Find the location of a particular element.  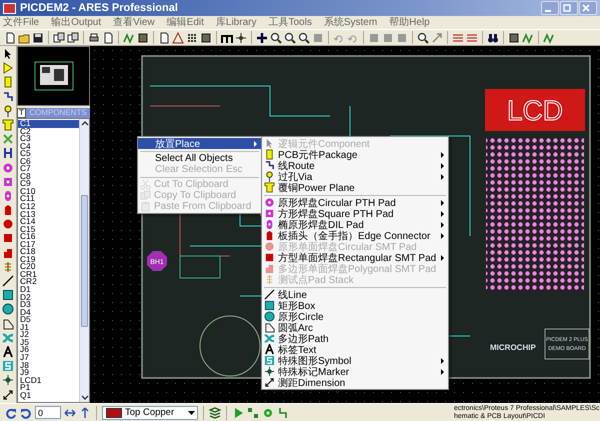

power-plane-icon is located at coordinates (8, 124).